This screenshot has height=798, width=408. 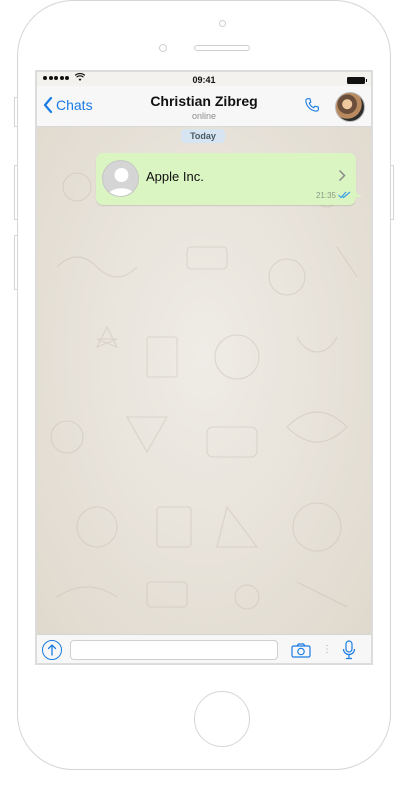 I want to click on contact-card-avatar-icon, so click(x=120, y=178).